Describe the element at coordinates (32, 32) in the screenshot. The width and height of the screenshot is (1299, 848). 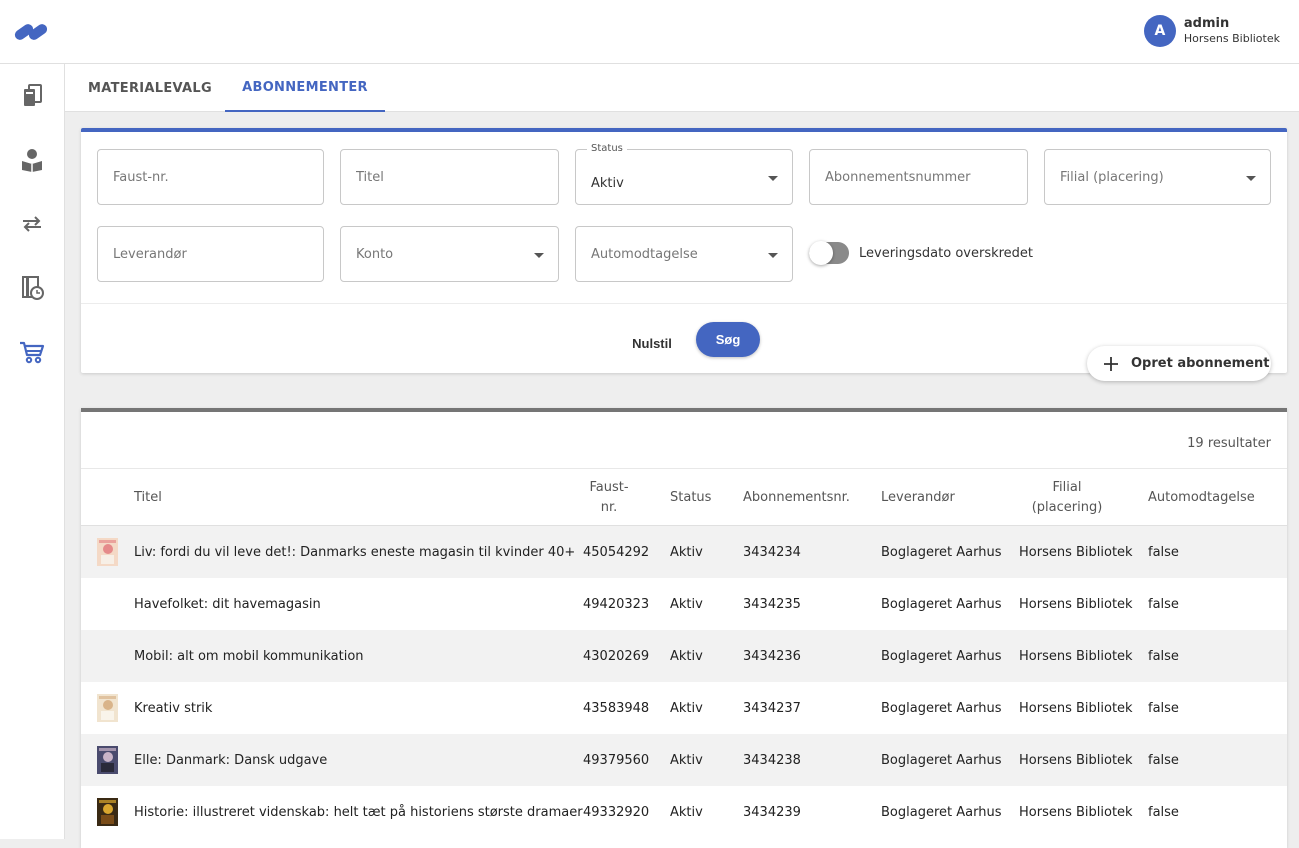
I see `app-logo-icon` at that location.